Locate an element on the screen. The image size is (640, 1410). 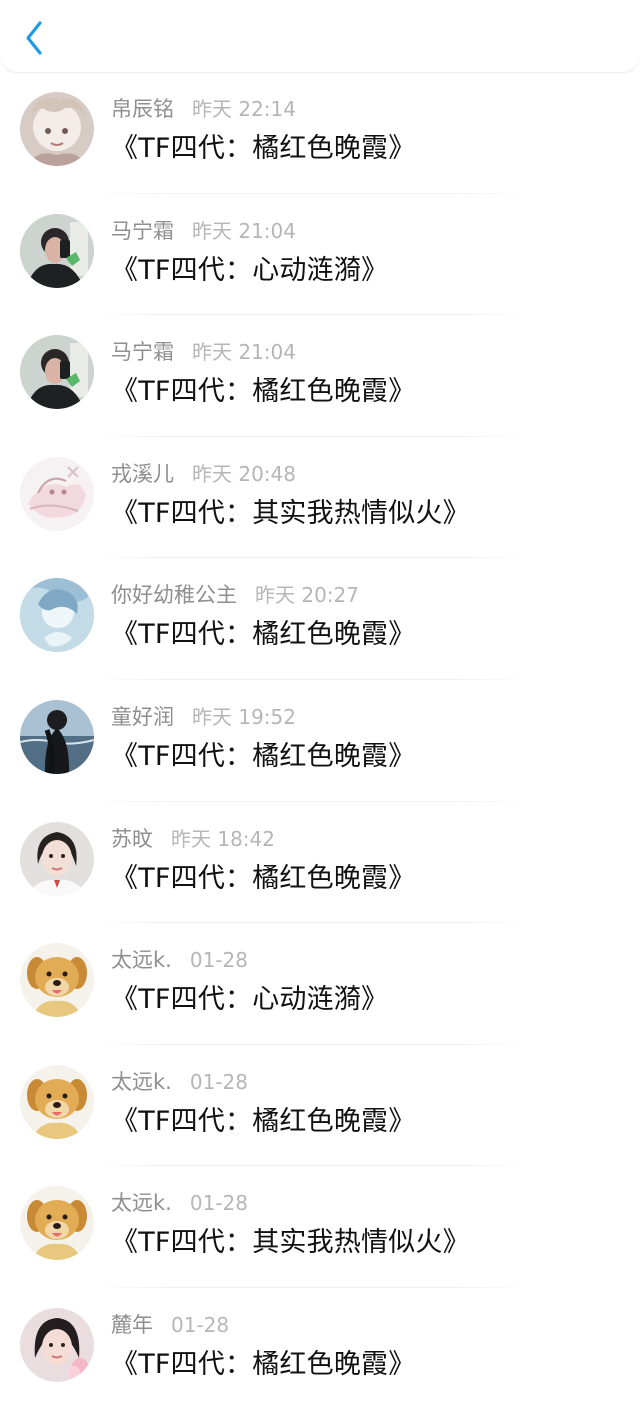
chevron-left-icon is located at coordinates (34, 38).